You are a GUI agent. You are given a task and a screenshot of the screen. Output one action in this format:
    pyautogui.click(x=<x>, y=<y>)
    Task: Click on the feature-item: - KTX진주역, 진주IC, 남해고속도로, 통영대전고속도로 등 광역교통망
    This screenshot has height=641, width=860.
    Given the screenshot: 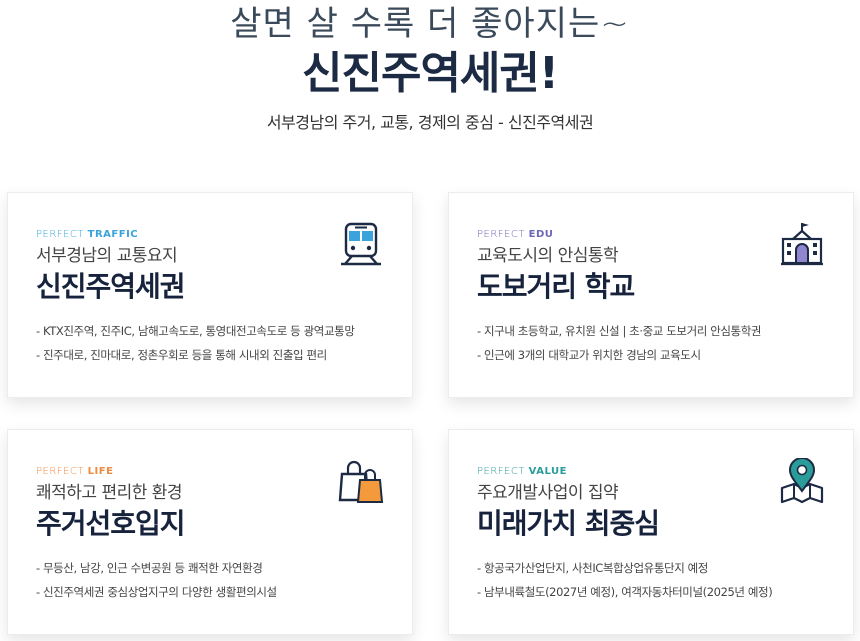 What is the action you would take?
    pyautogui.click(x=195, y=331)
    